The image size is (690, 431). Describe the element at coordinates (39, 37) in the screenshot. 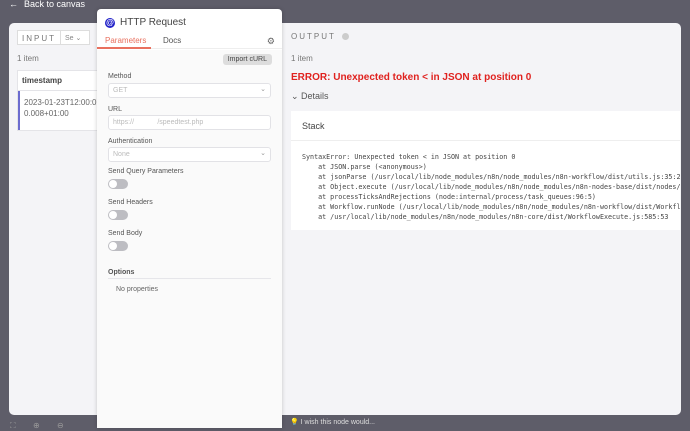

I see `input-label: INPUT` at that location.